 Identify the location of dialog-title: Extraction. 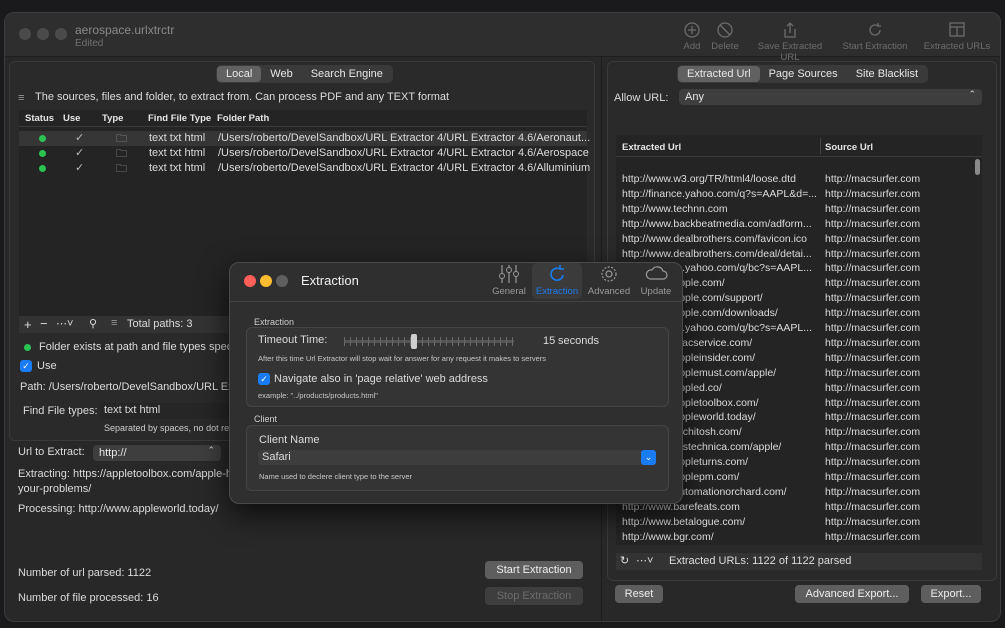
(330, 280).